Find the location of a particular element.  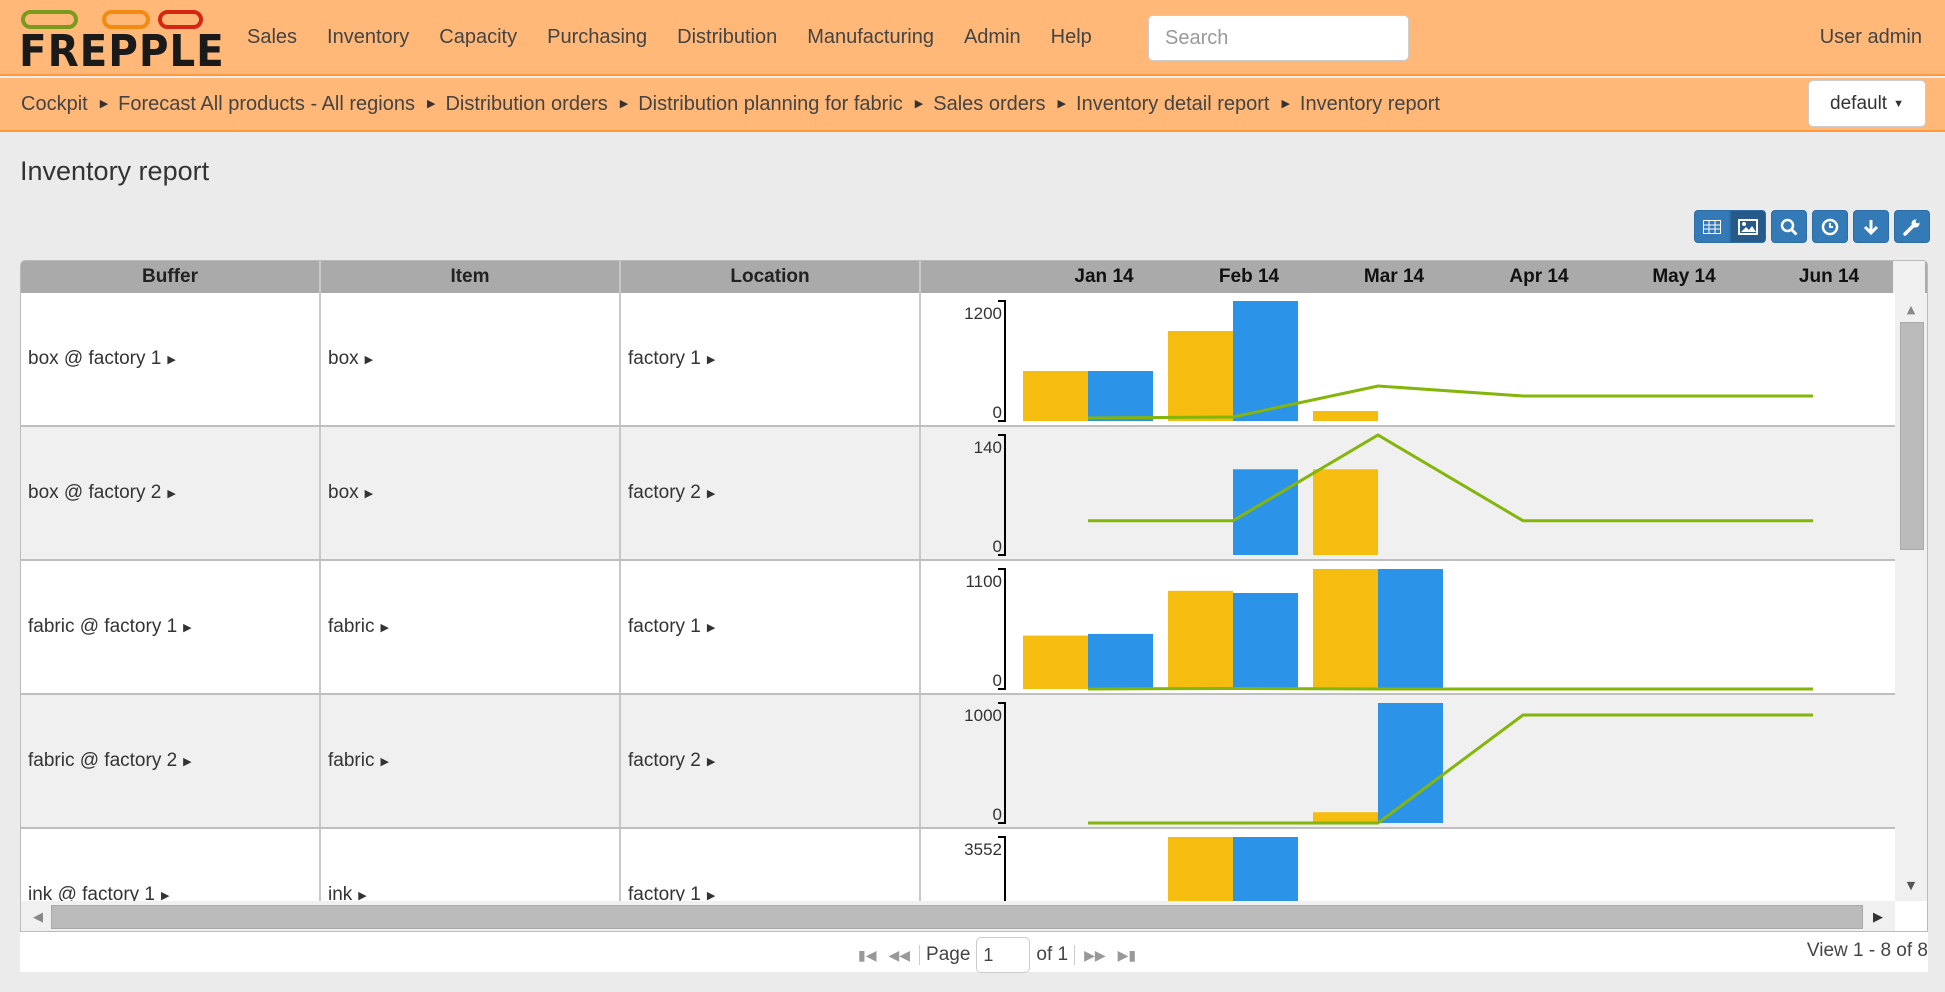

search-input is located at coordinates (1278, 38).